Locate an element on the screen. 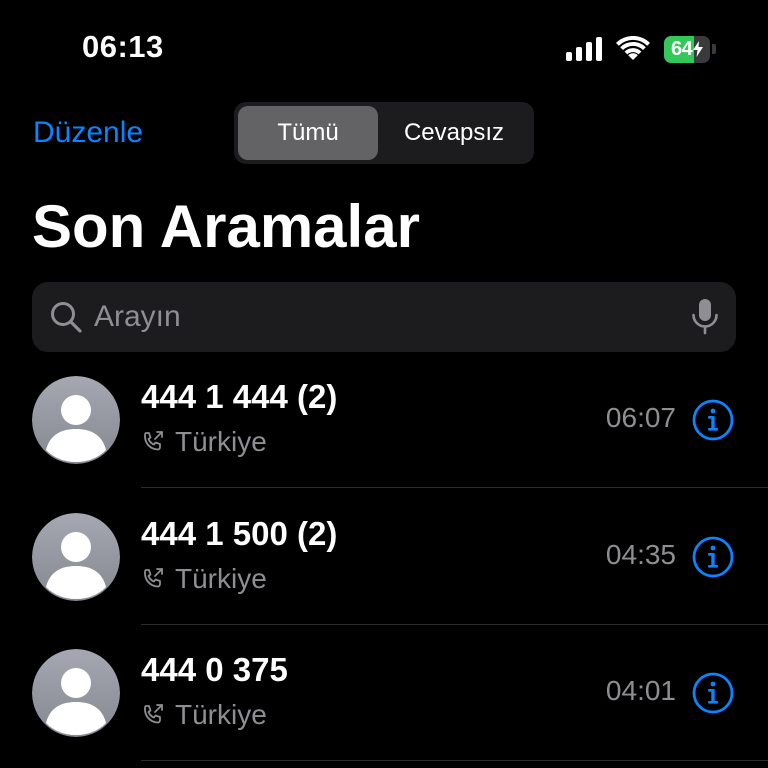 The width and height of the screenshot is (768, 768). call-time: 04:01 is located at coordinates (640, 690).